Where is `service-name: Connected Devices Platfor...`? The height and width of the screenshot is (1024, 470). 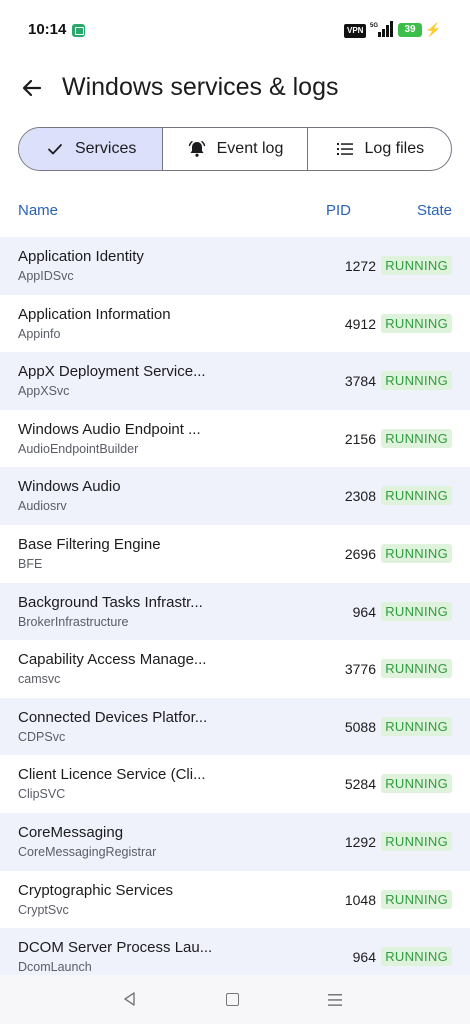 service-name: Connected Devices Platfor... is located at coordinates (113, 717).